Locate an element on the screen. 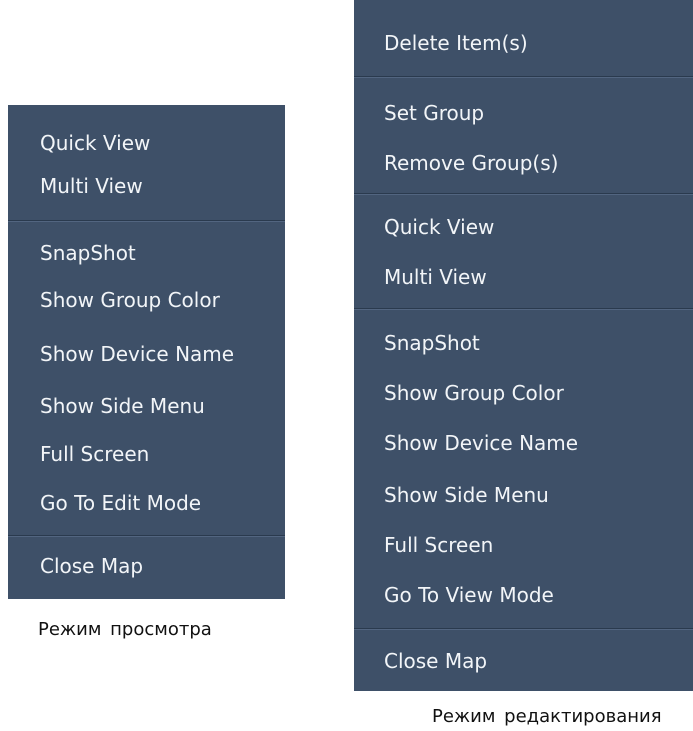 Image resolution: width=693 pixels, height=731 pixels. view-mode-caption: Режим просмотра is located at coordinates (125, 629).